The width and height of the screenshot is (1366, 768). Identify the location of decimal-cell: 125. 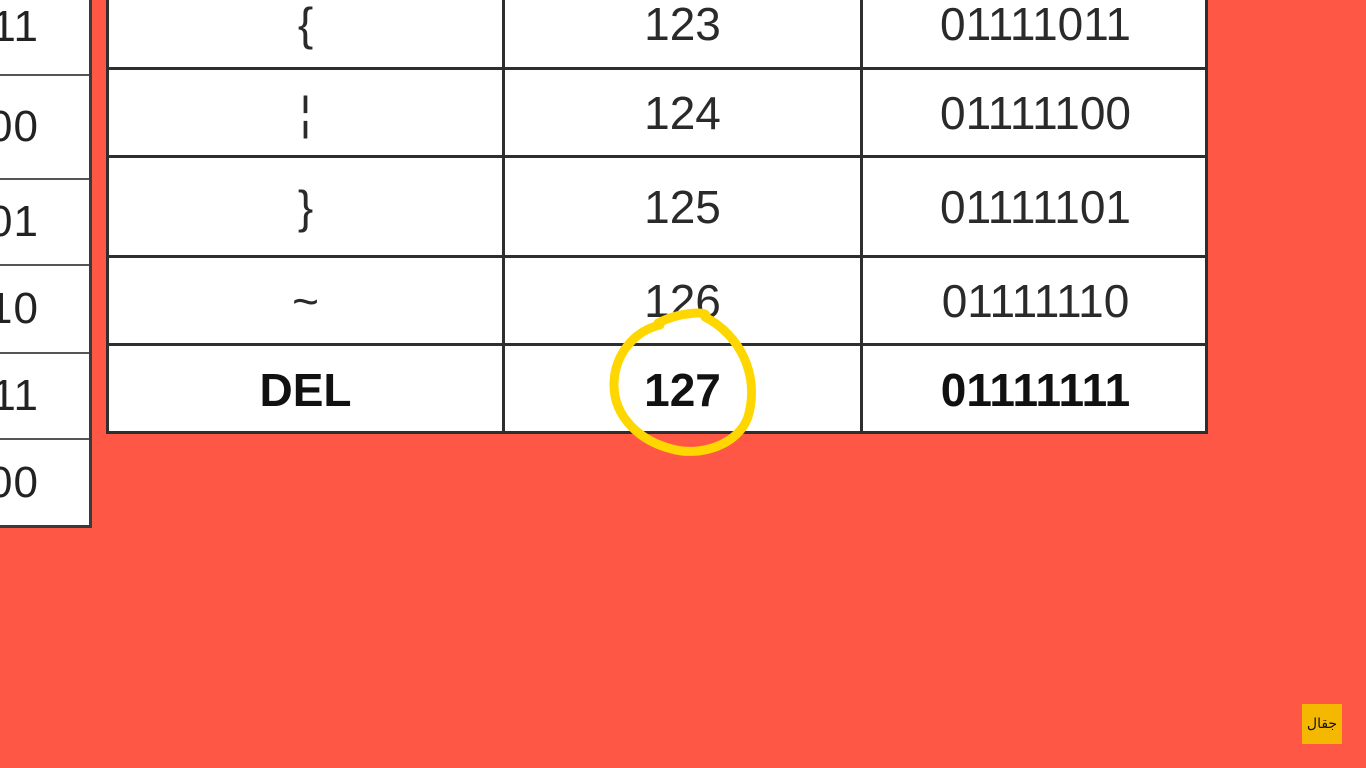
(684, 206).